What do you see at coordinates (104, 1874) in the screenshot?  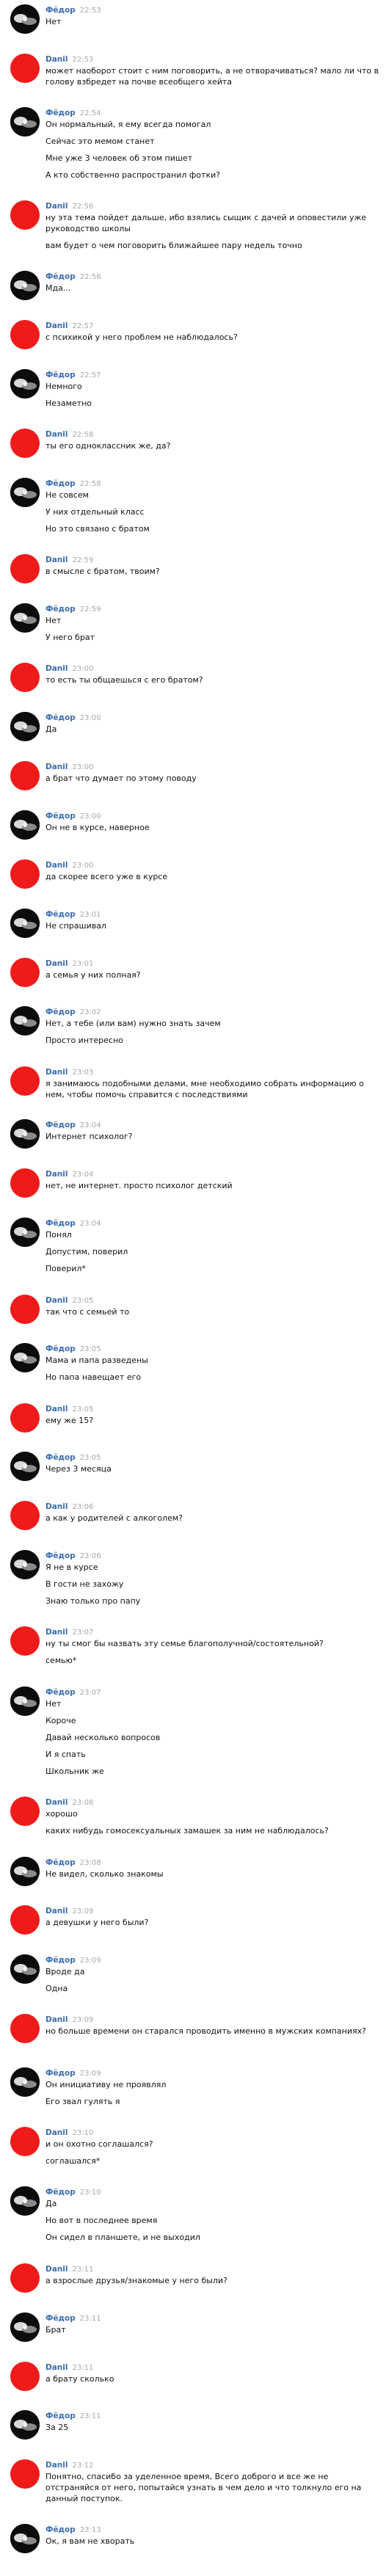 I see `message-text: Не видел, сколько знакомы` at bounding box center [104, 1874].